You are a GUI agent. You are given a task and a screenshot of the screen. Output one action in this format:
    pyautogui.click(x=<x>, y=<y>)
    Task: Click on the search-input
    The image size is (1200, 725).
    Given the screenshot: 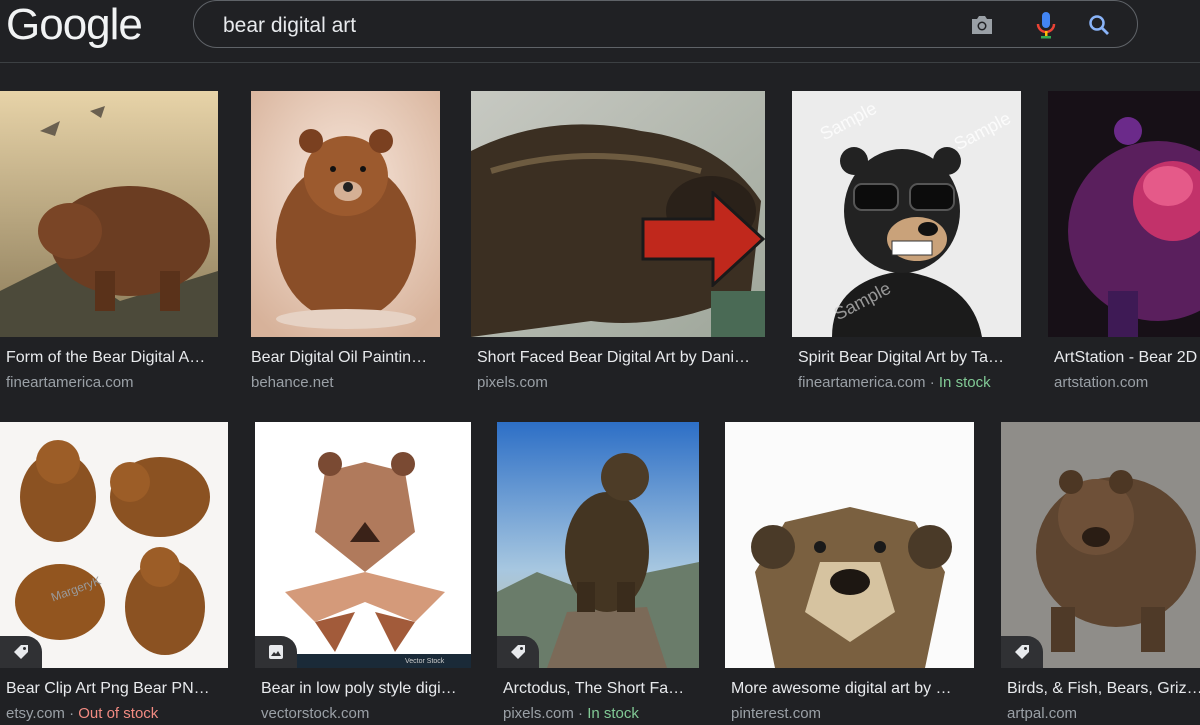 What is the action you would take?
    pyautogui.click(x=573, y=26)
    